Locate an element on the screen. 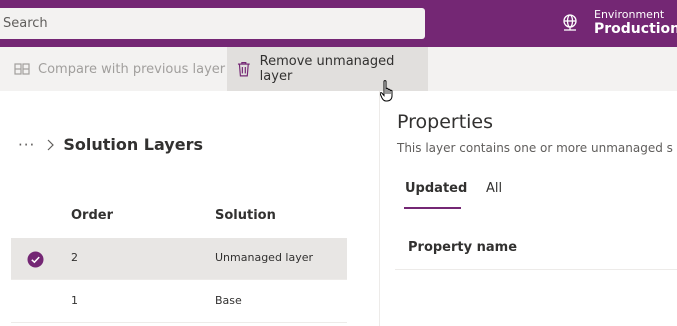  table-row: 1 Base is located at coordinates (179, 302).